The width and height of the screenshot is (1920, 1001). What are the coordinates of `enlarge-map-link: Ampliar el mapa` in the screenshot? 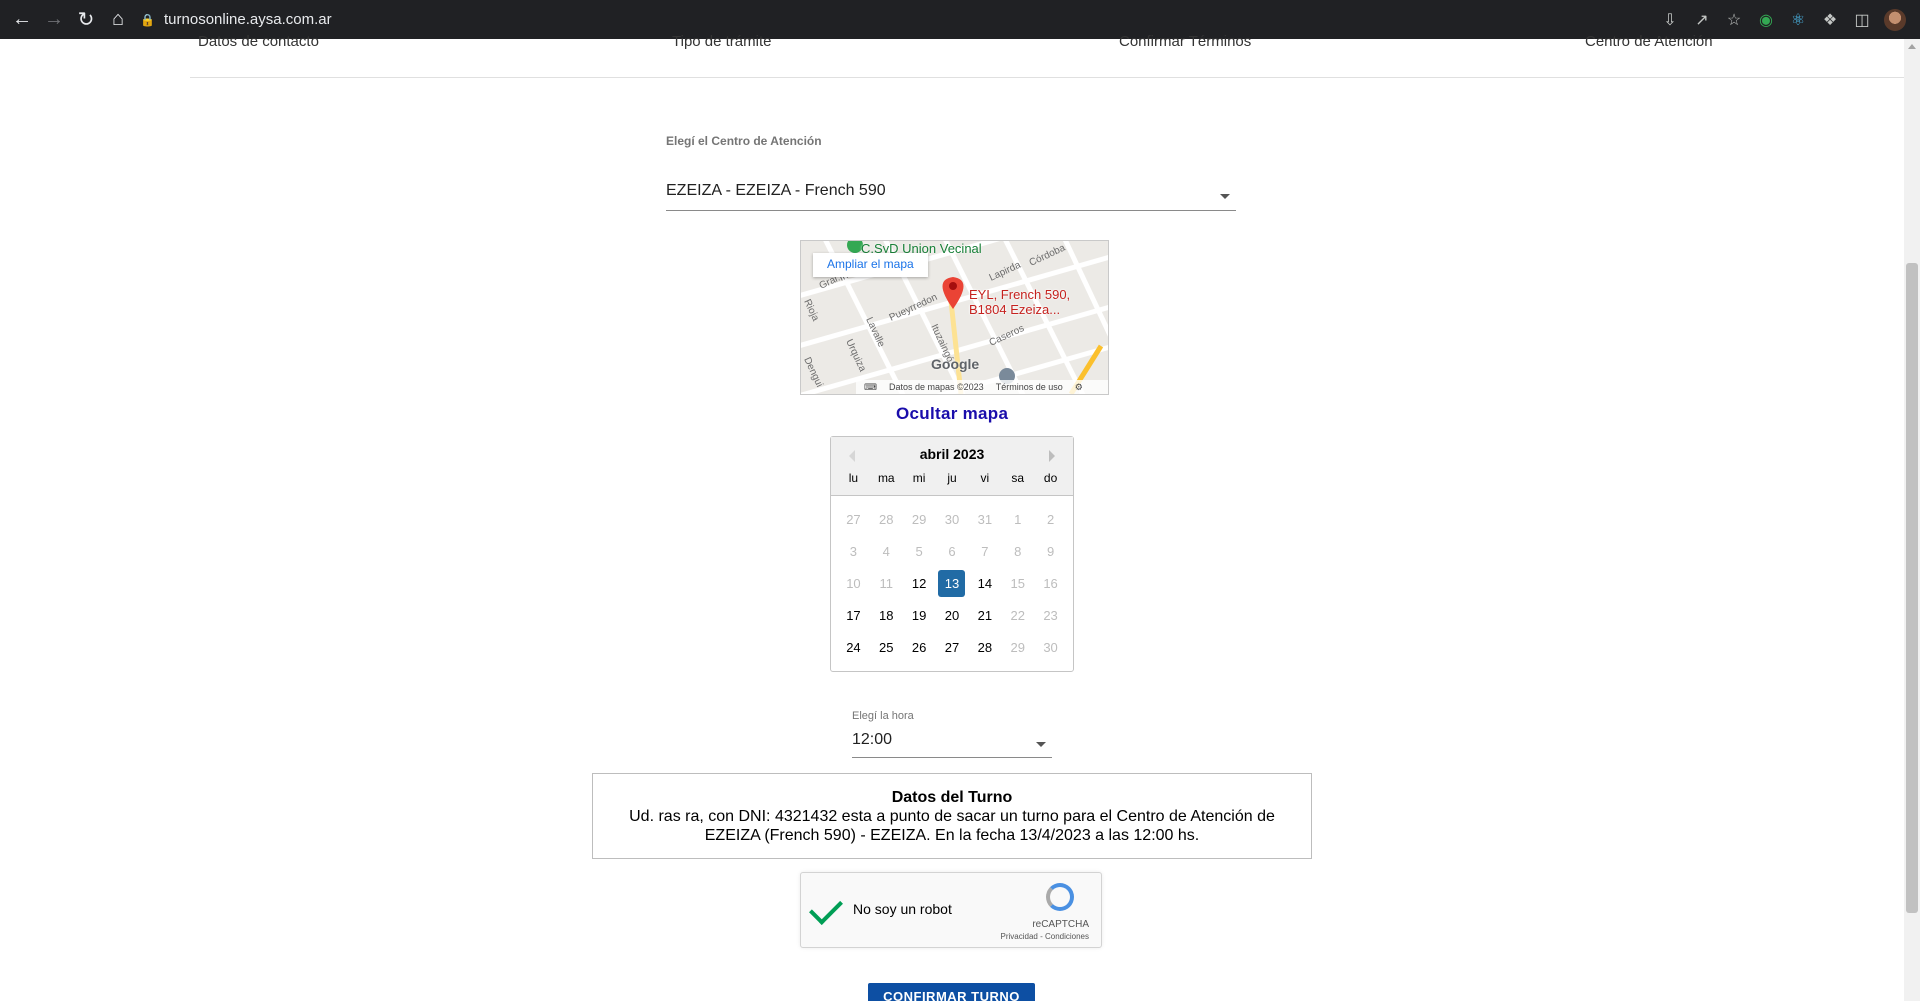 It's located at (870, 265).